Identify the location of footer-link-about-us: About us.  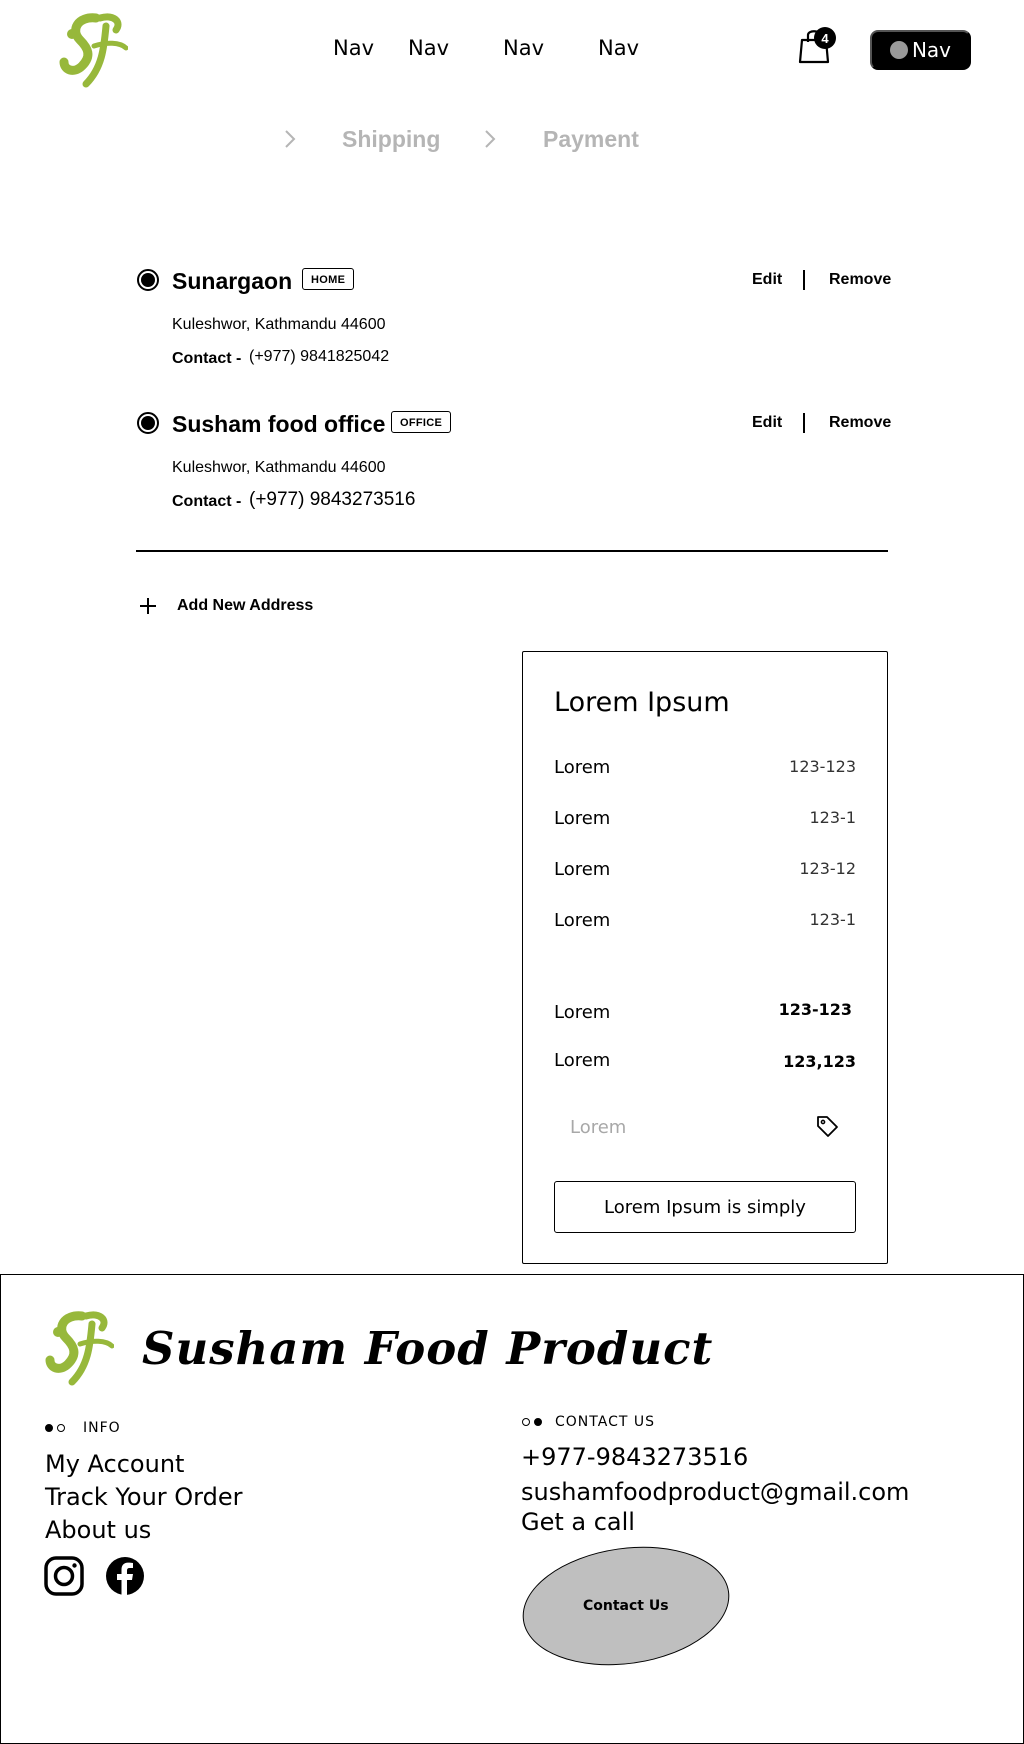
(98, 1530).